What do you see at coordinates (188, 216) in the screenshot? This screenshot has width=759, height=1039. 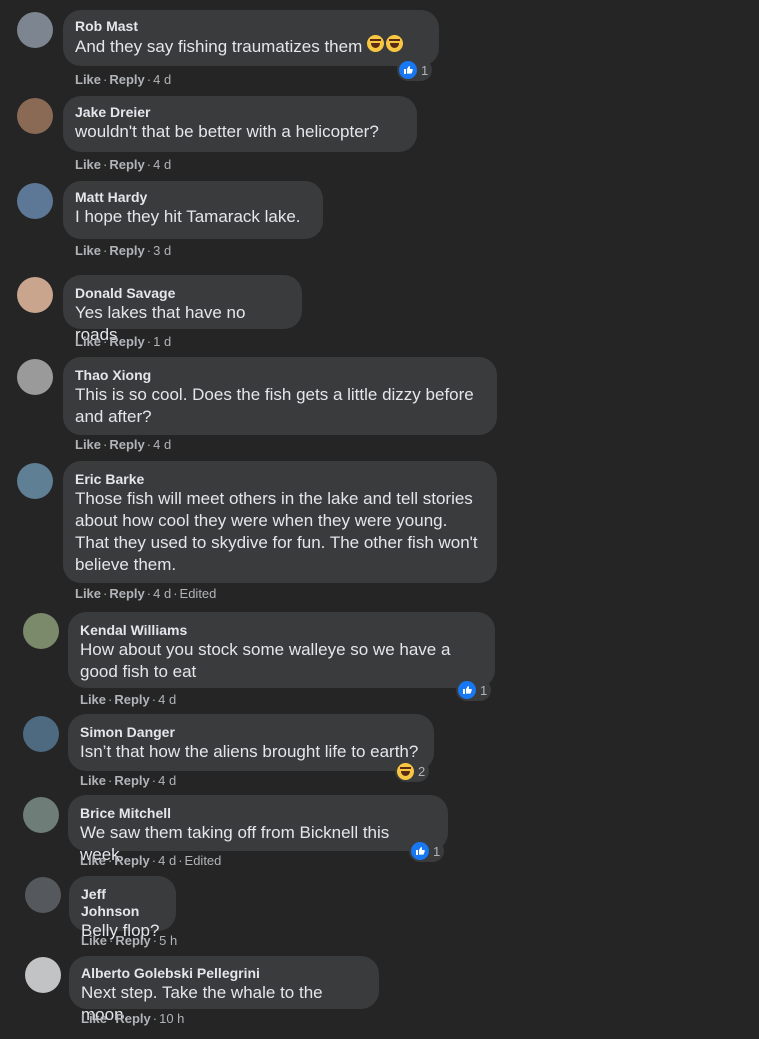 I see `comment-text: I hope they hit Tamarack lake.` at bounding box center [188, 216].